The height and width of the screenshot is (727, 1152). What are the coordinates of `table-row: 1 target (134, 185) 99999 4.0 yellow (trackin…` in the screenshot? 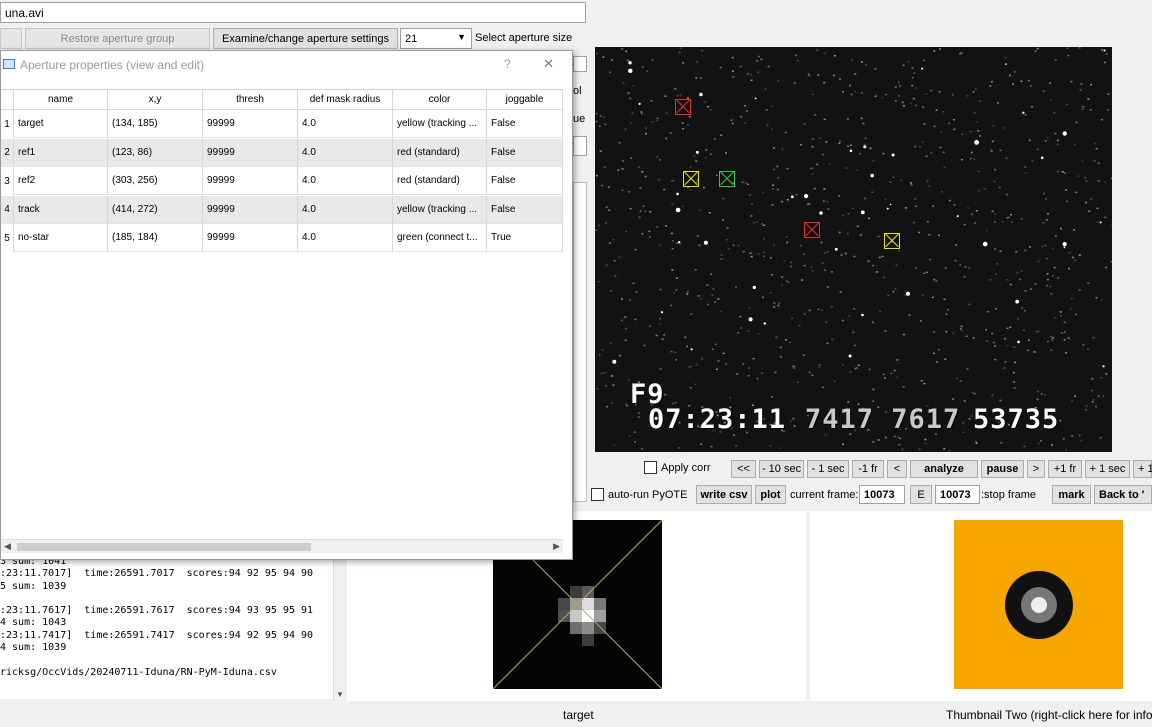 It's located at (282, 124).